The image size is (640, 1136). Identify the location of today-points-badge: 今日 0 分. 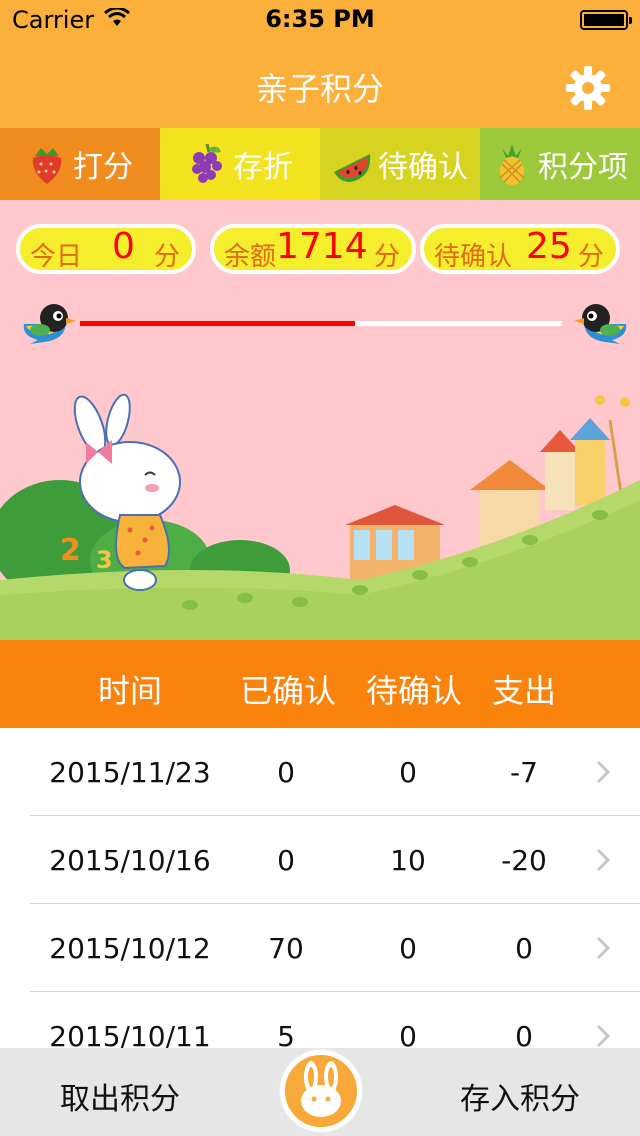
(106, 249).